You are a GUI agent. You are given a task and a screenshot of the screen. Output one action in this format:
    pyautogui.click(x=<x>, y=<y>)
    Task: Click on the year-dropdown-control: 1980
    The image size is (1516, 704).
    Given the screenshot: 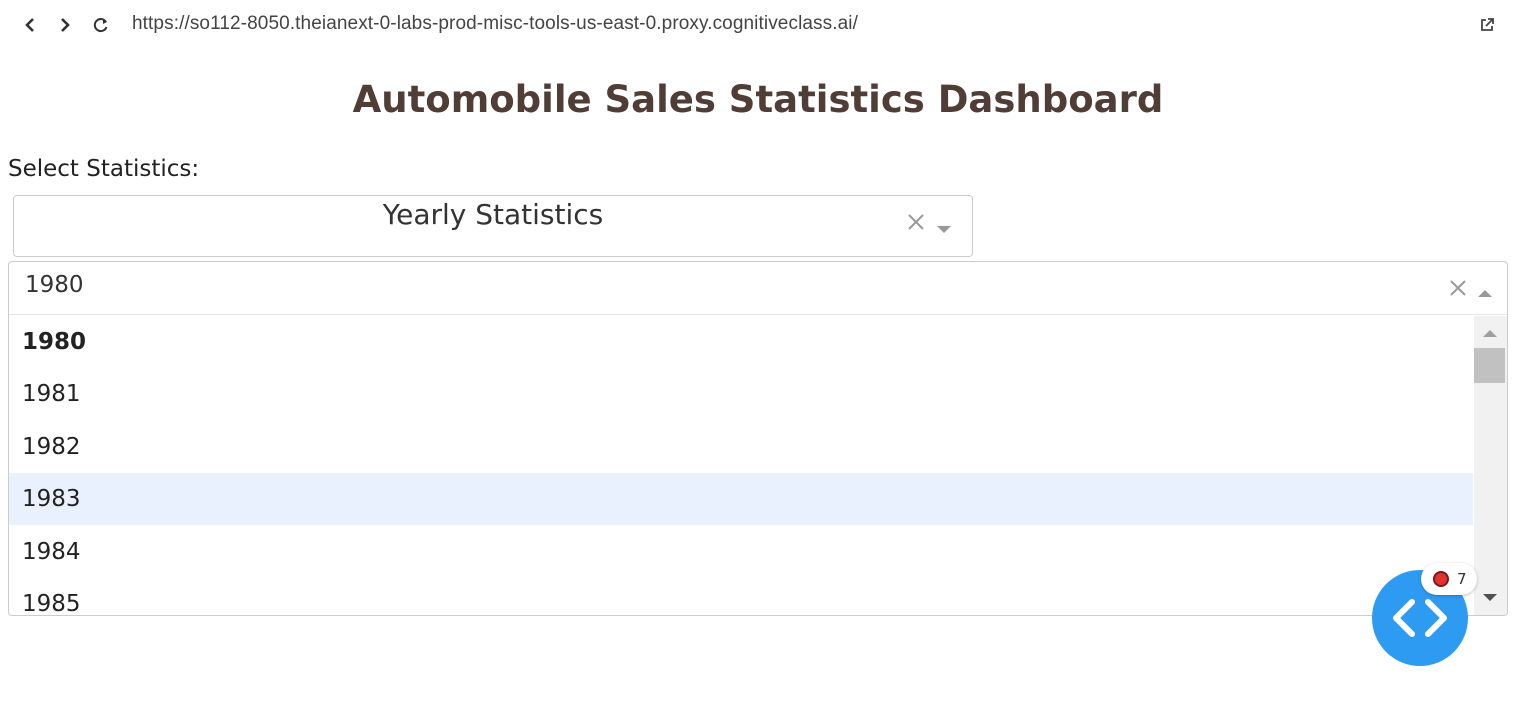 What is the action you would take?
    pyautogui.click(x=758, y=288)
    